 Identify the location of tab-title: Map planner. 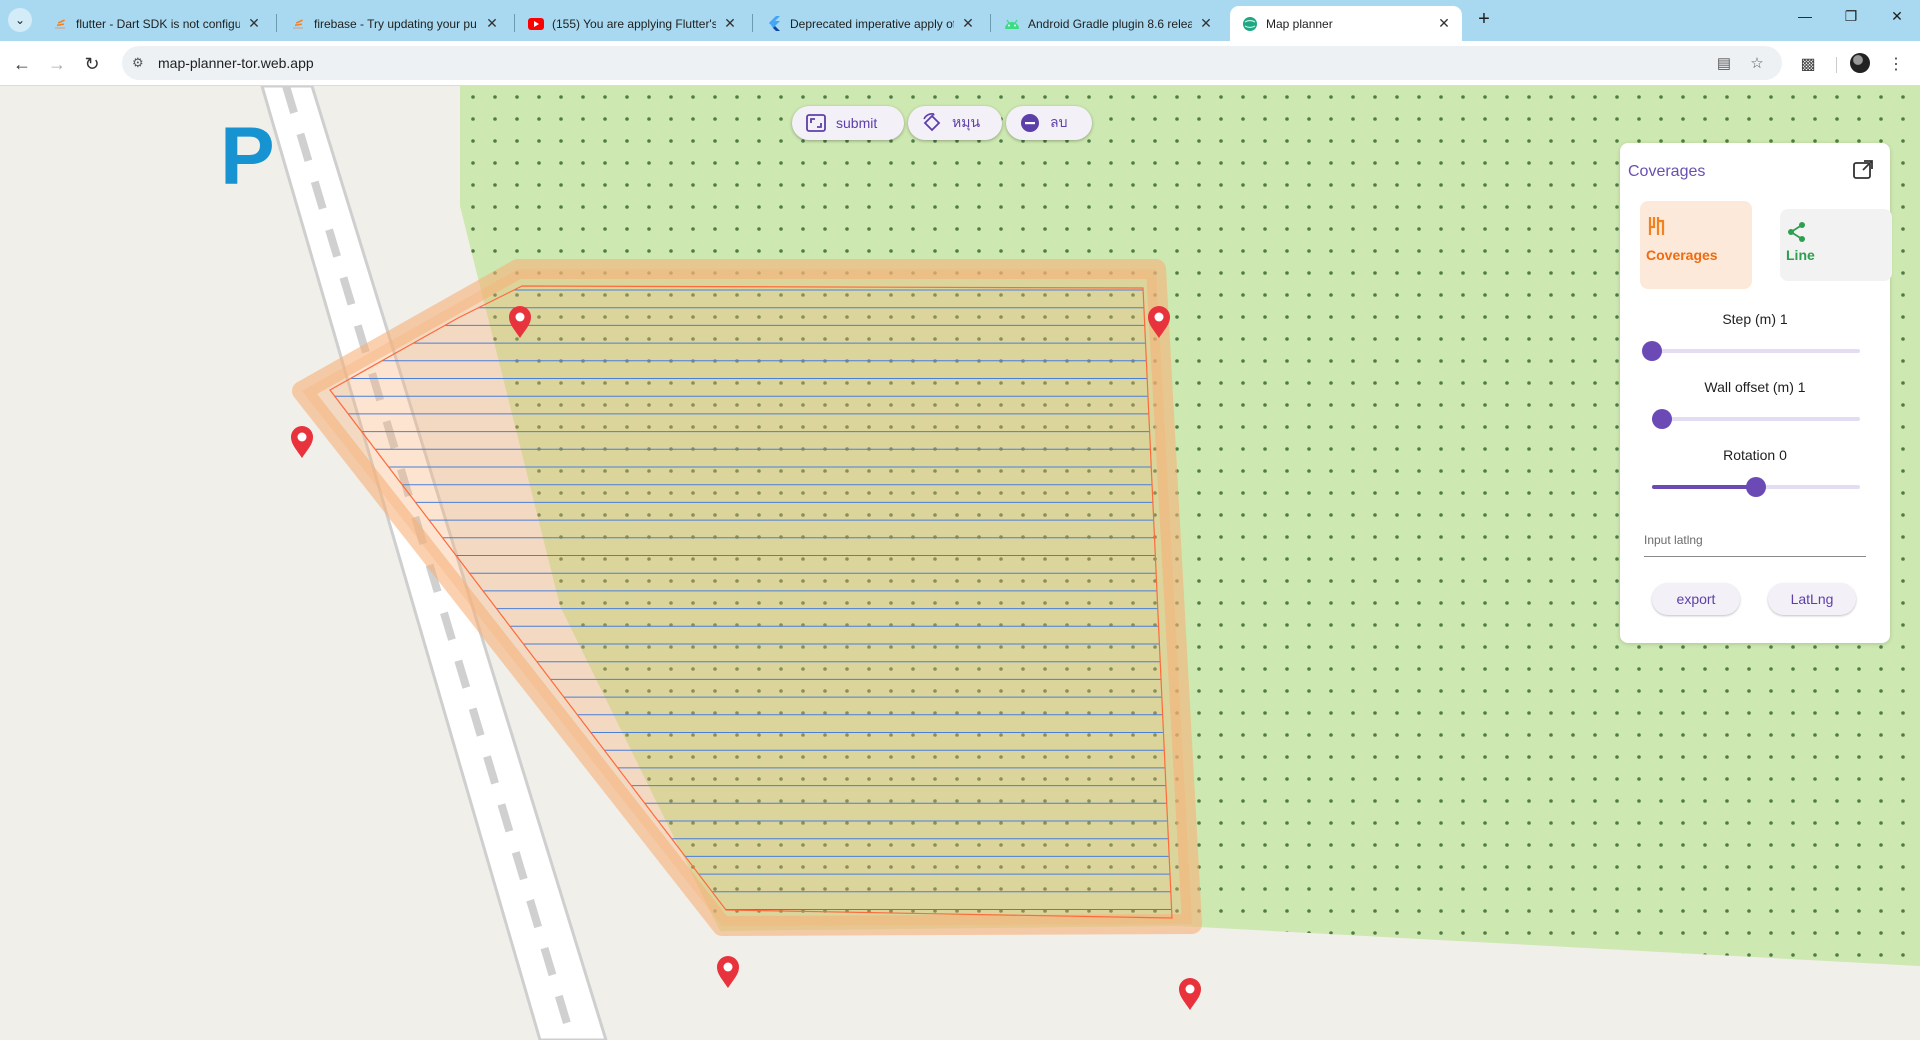
(1299, 23).